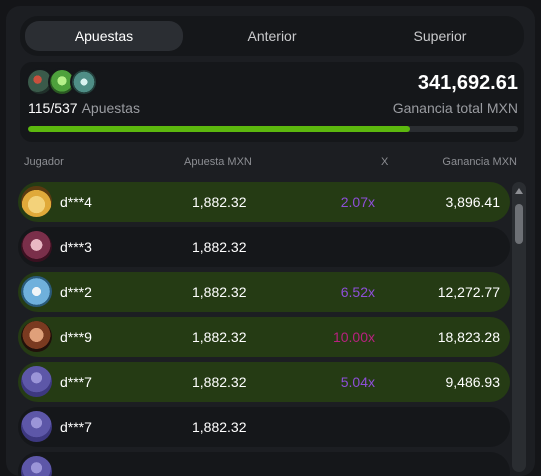 The width and height of the screenshot is (541, 476). Describe the element at coordinates (36, 201) in the screenshot. I see `monopoly-man-avatar` at that location.